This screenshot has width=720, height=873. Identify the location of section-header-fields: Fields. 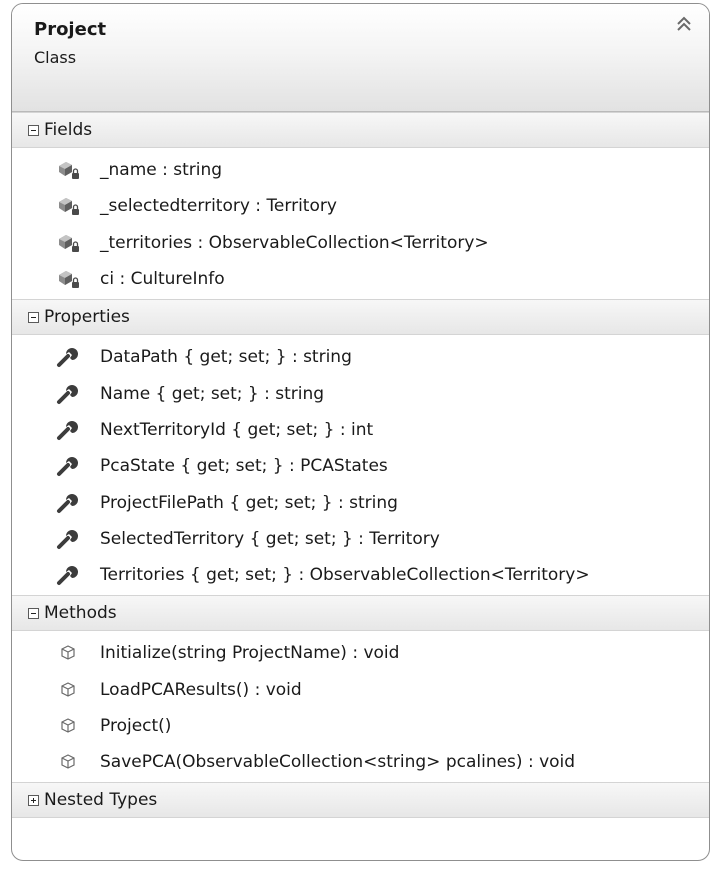
(360, 130).